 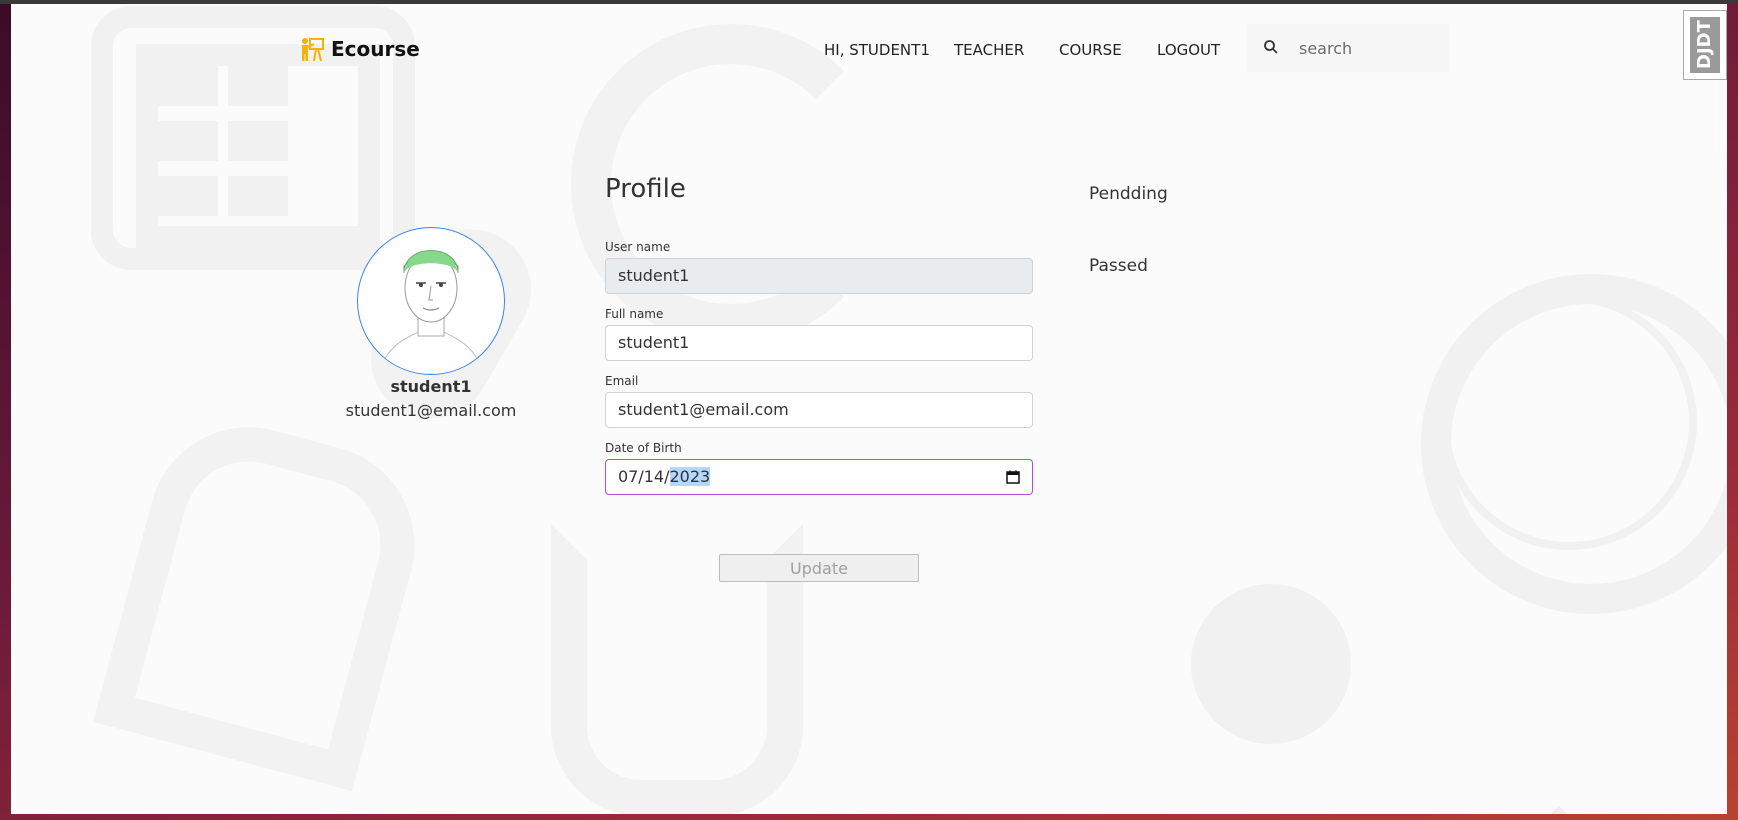 What do you see at coordinates (1013, 477) in the screenshot?
I see `calendar-icon` at bounding box center [1013, 477].